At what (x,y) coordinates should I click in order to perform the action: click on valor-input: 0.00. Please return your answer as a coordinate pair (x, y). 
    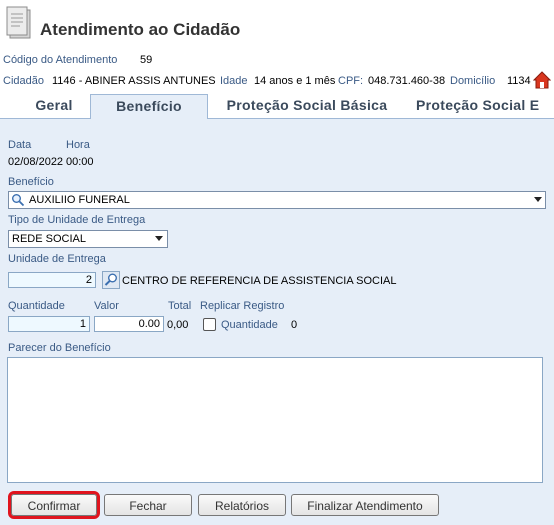
    Looking at the image, I should click on (129, 324).